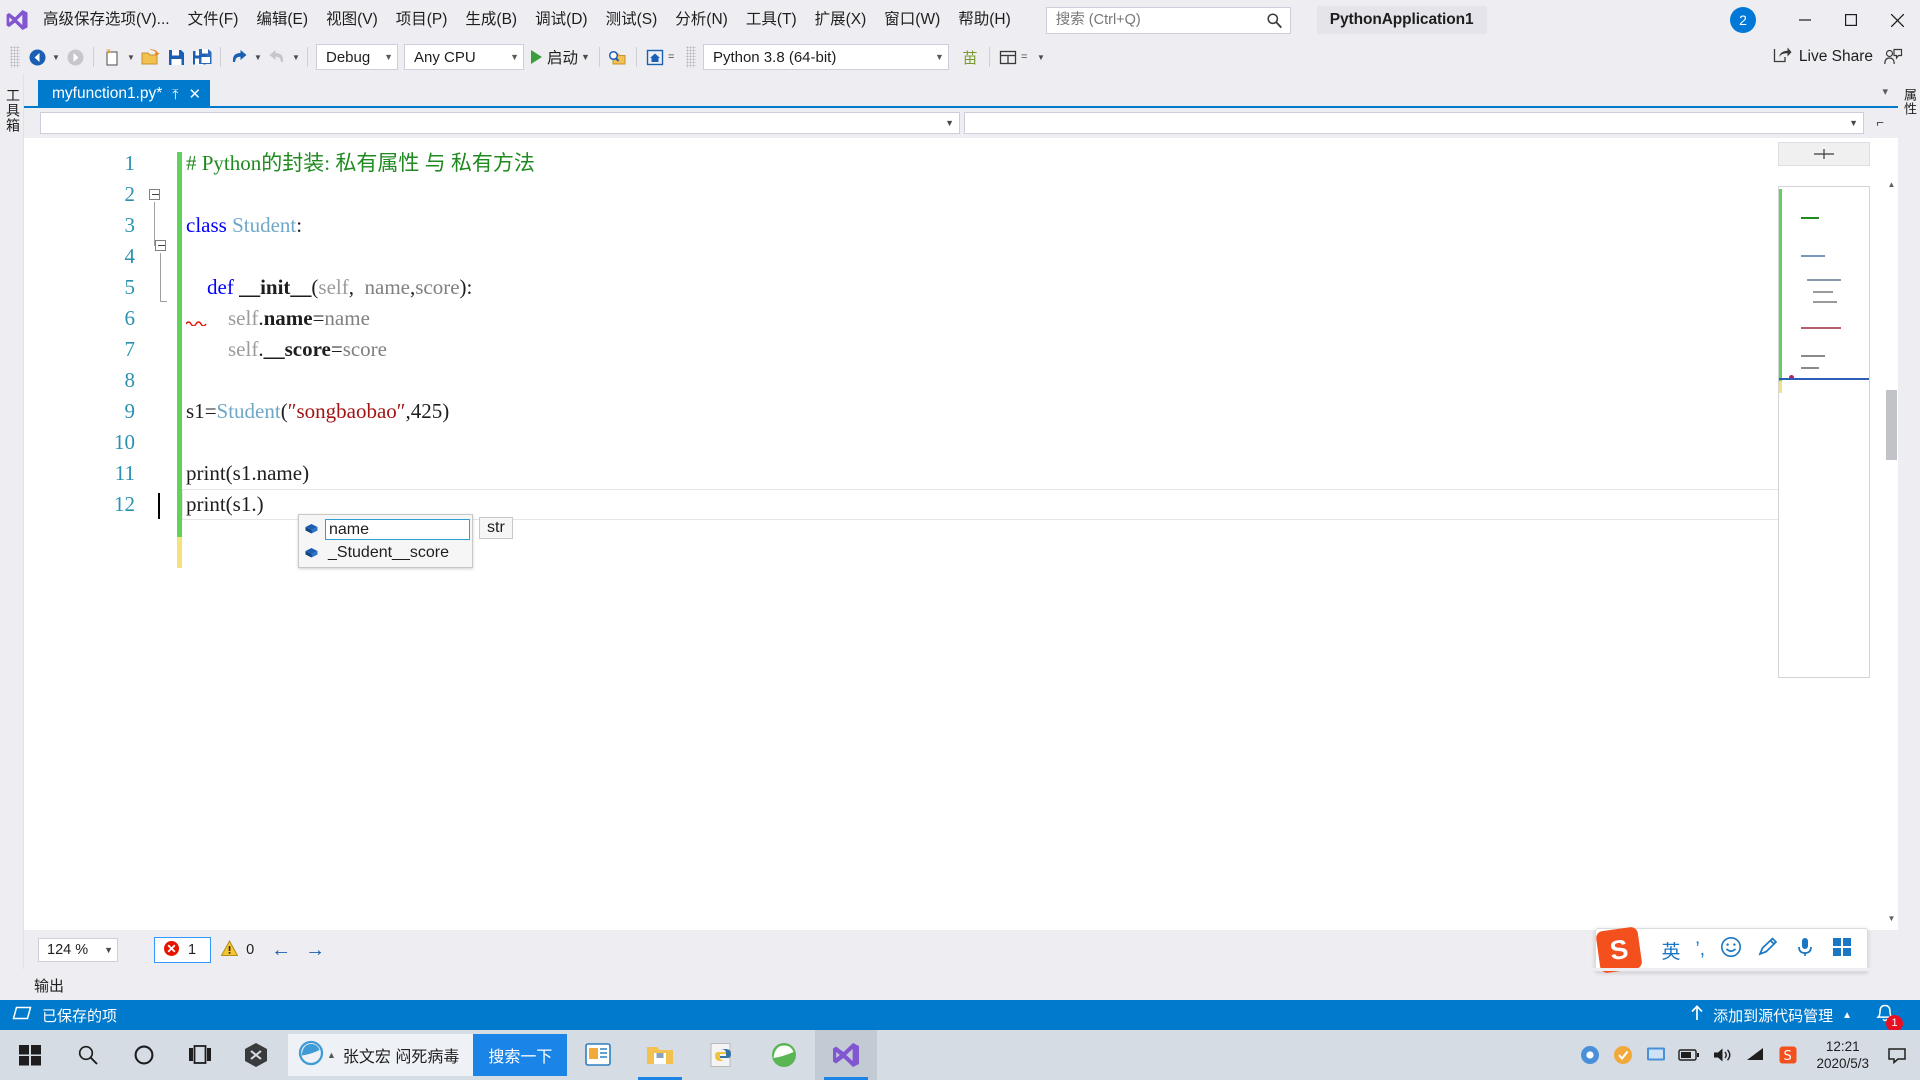 The height and width of the screenshot is (1080, 1920). I want to click on tray-chrome-icon, so click(1590, 1055).